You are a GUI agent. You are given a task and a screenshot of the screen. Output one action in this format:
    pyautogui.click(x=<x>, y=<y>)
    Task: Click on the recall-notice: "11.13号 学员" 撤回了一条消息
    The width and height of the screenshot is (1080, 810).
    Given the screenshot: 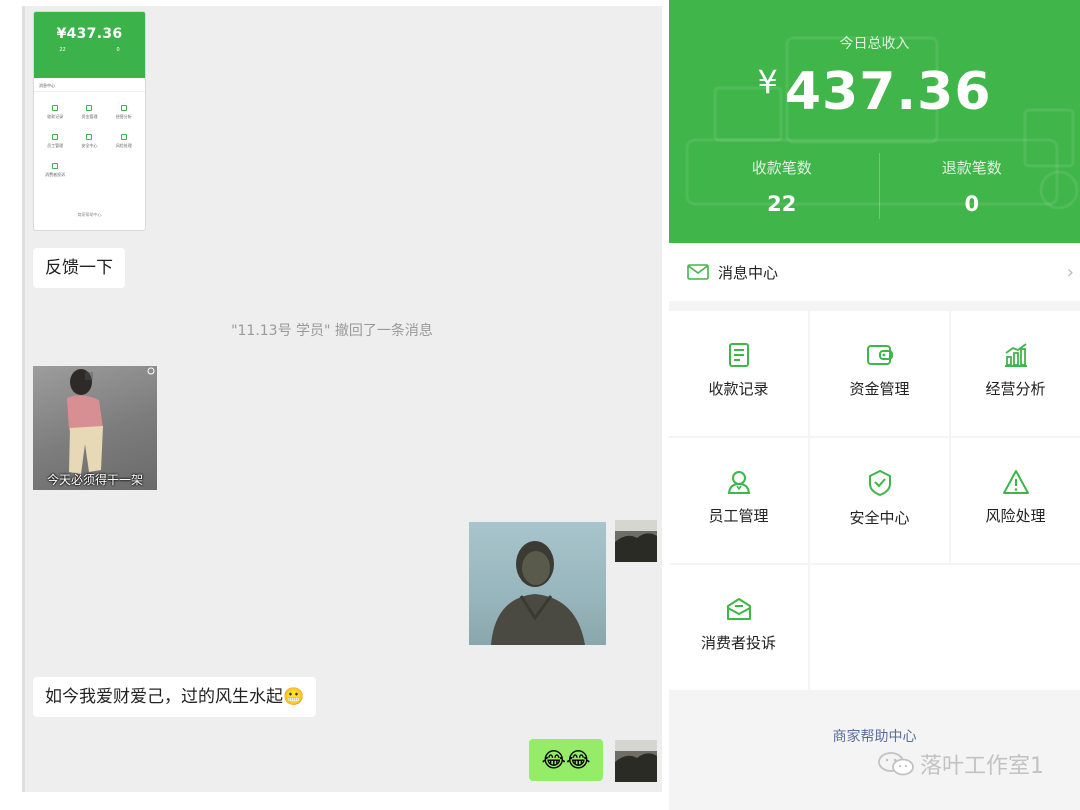 What is the action you would take?
    pyautogui.click(x=332, y=331)
    